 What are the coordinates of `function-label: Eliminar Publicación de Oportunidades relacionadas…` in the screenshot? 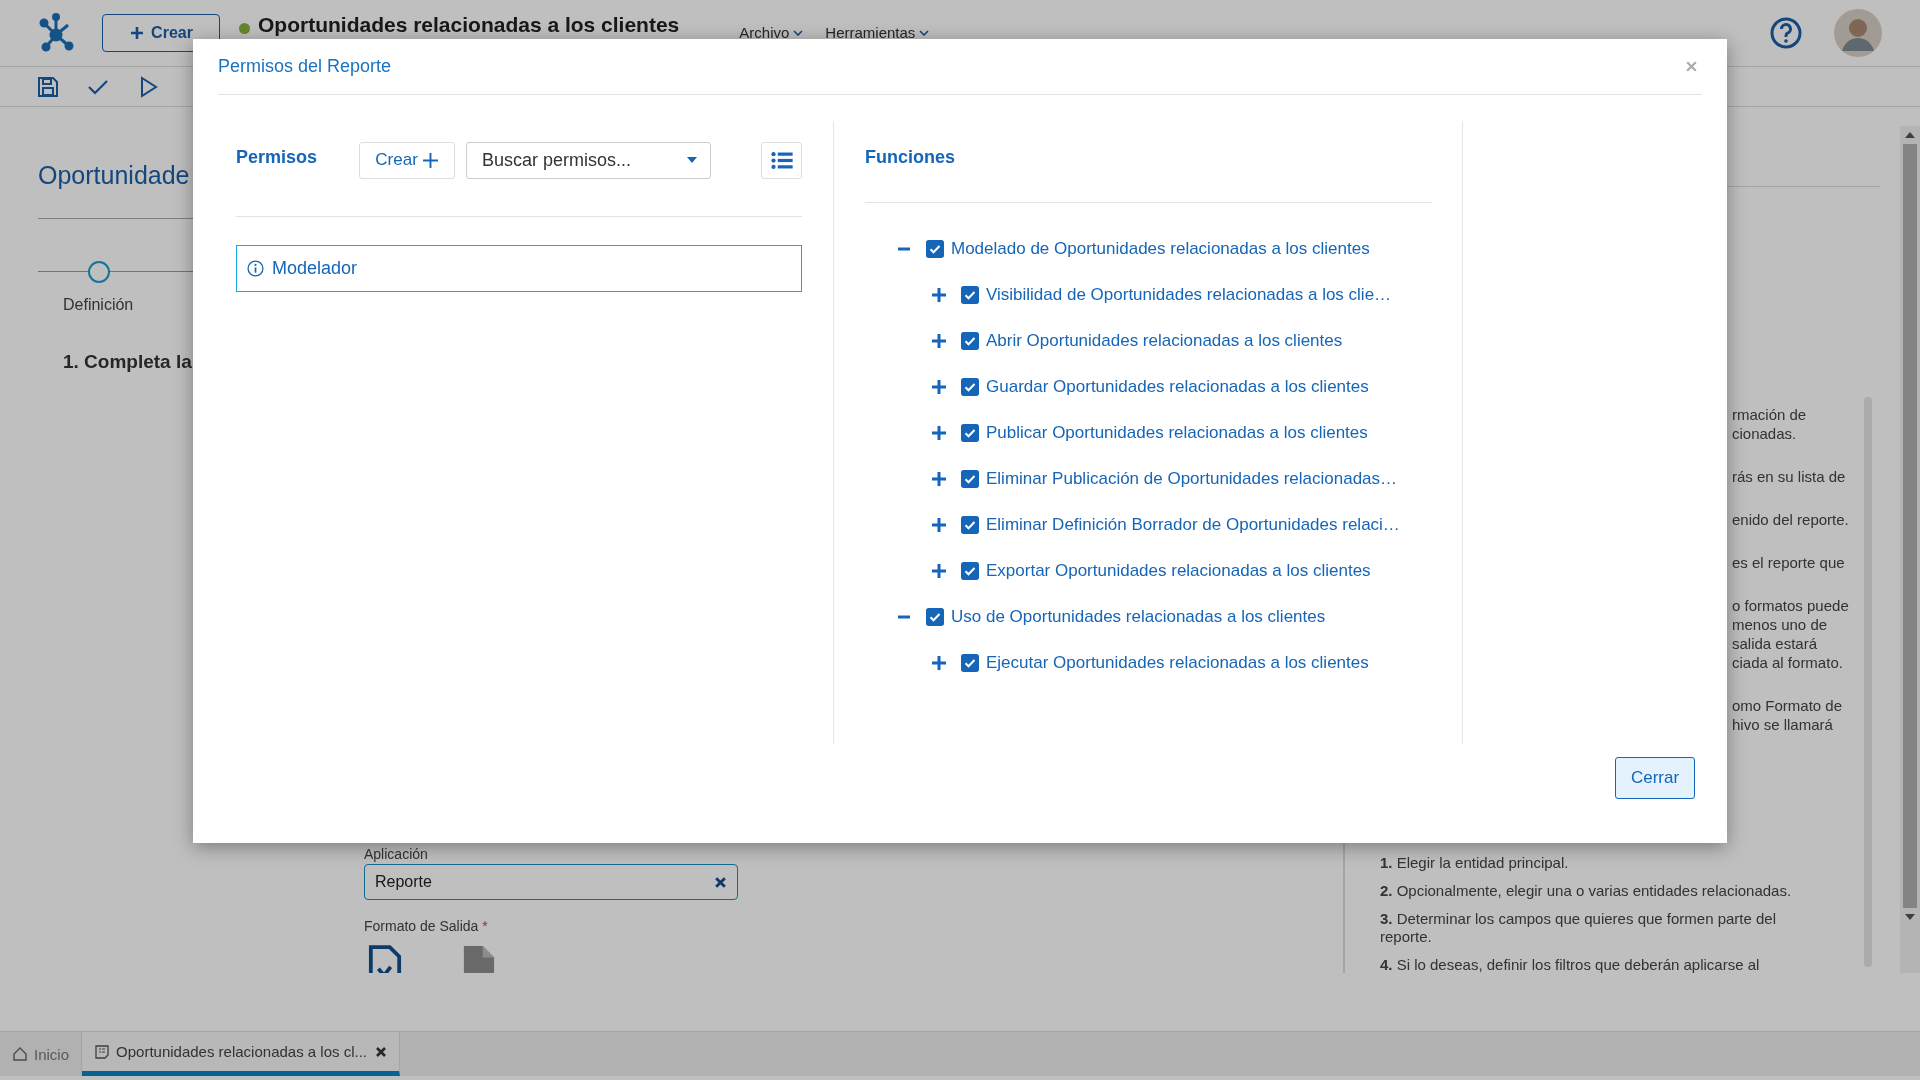 It's located at (1192, 479).